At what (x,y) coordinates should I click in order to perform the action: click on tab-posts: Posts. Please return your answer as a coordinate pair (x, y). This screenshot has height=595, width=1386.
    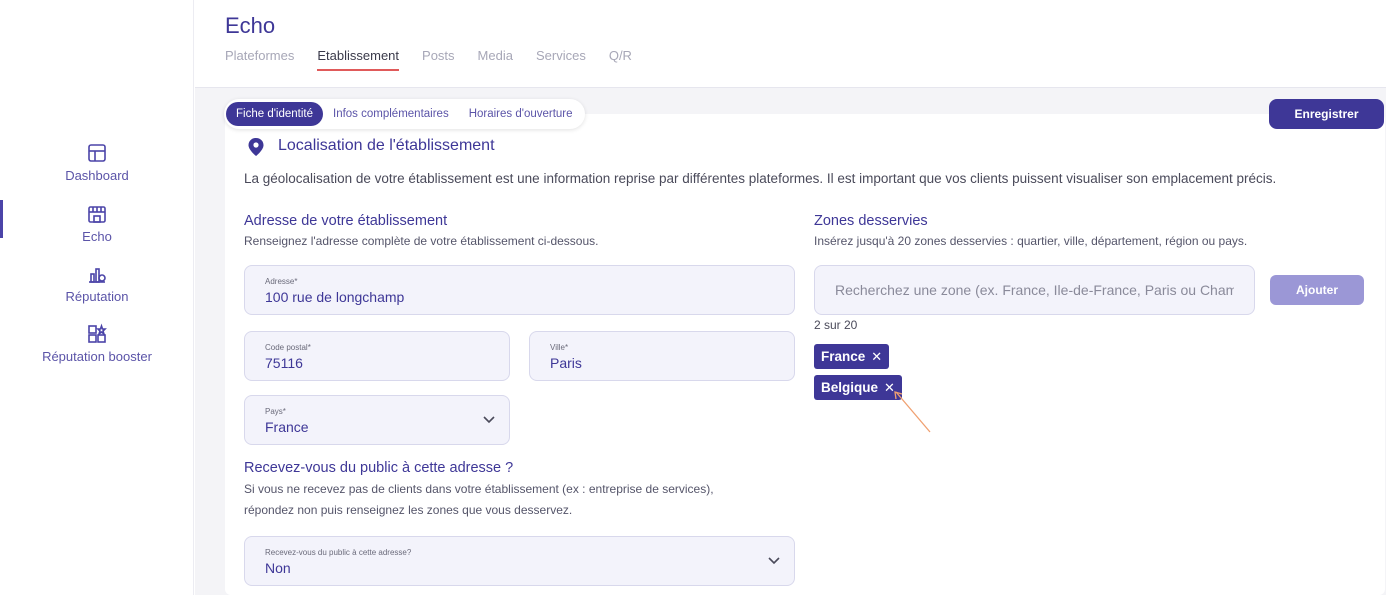
    Looking at the image, I should click on (438, 59).